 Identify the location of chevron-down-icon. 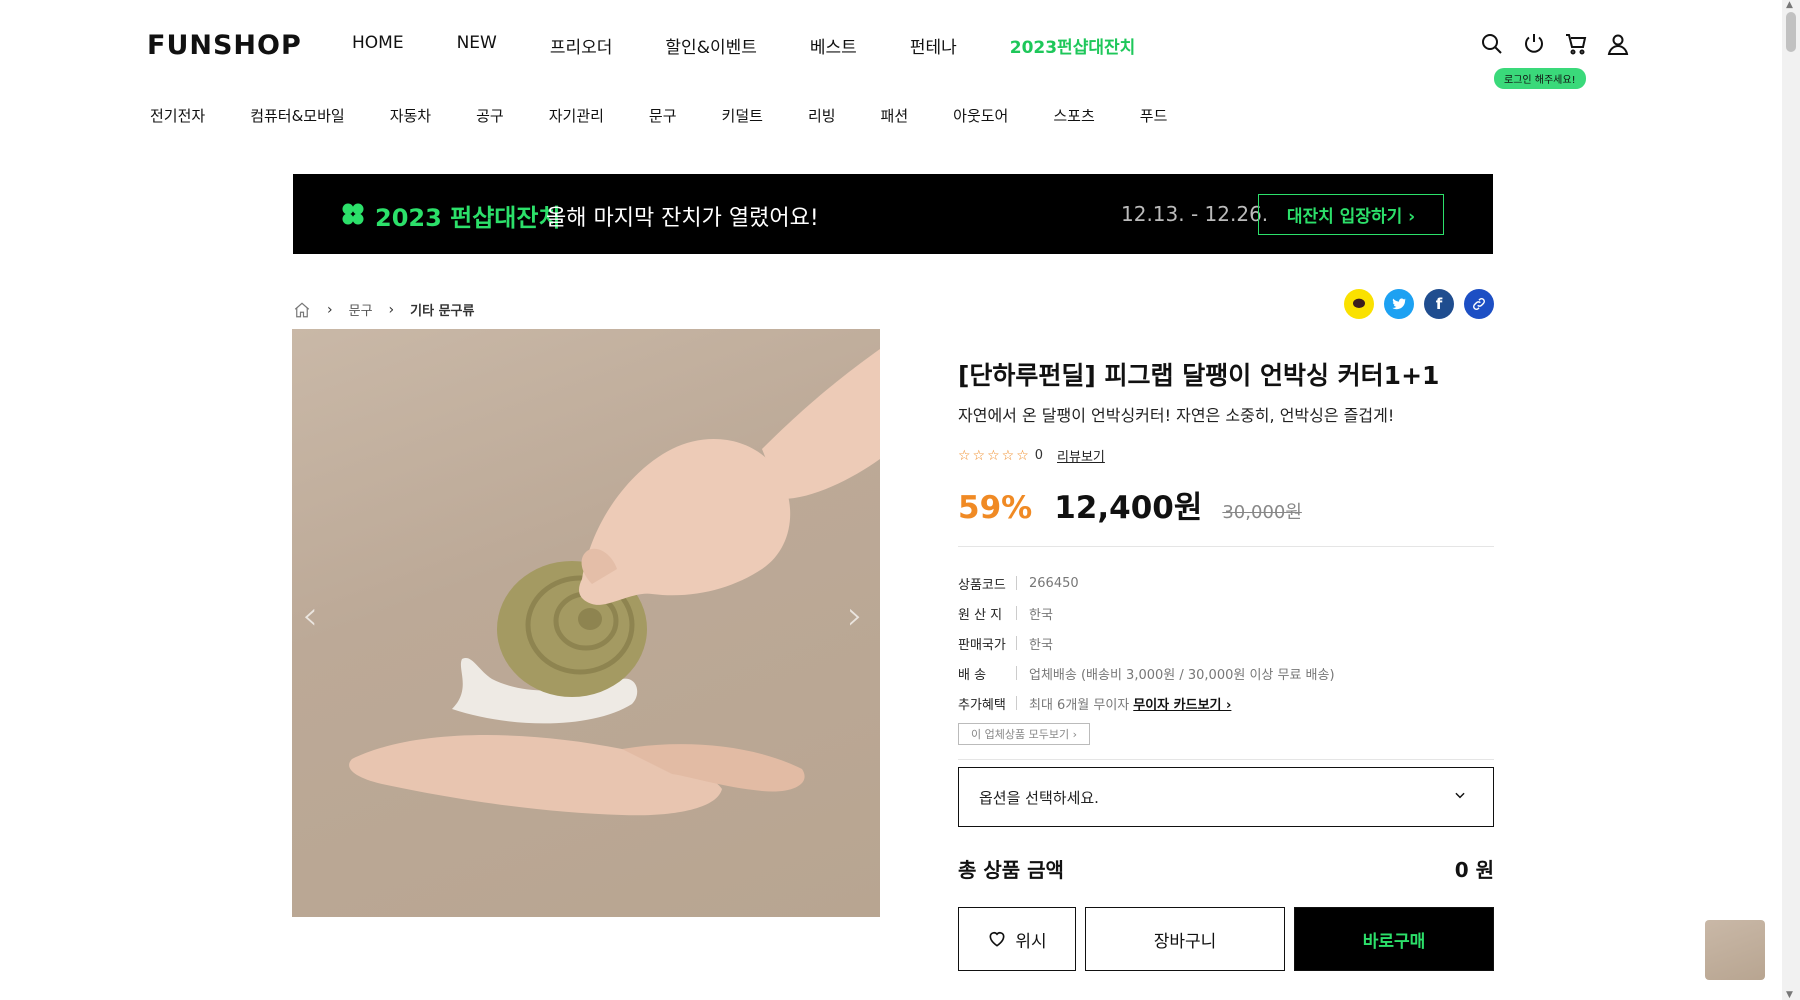
(1460, 795).